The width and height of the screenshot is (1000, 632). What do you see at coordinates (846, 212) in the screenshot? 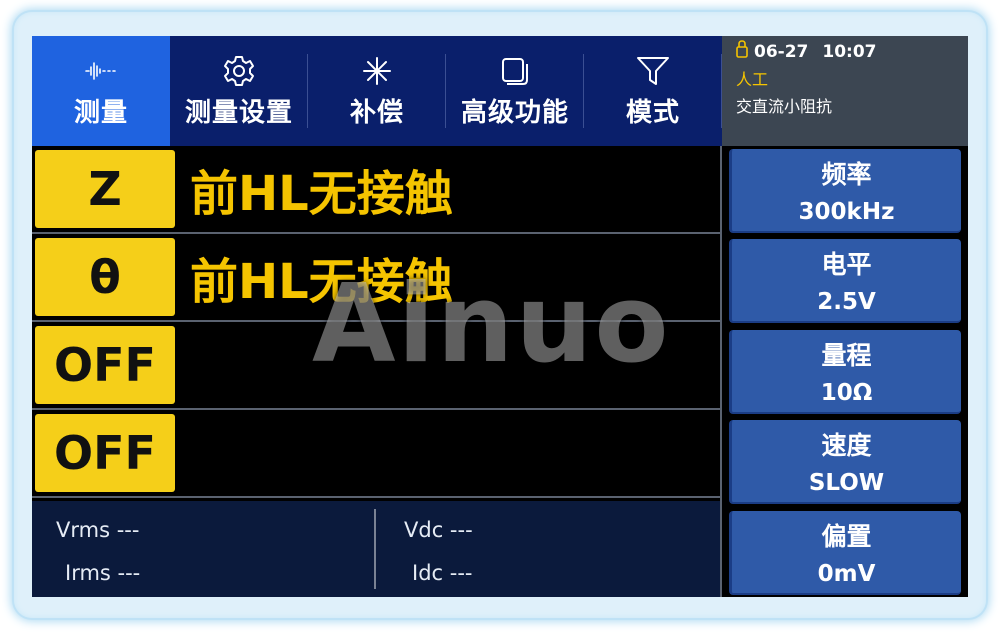
I see `frequency-value: 300kHz` at bounding box center [846, 212].